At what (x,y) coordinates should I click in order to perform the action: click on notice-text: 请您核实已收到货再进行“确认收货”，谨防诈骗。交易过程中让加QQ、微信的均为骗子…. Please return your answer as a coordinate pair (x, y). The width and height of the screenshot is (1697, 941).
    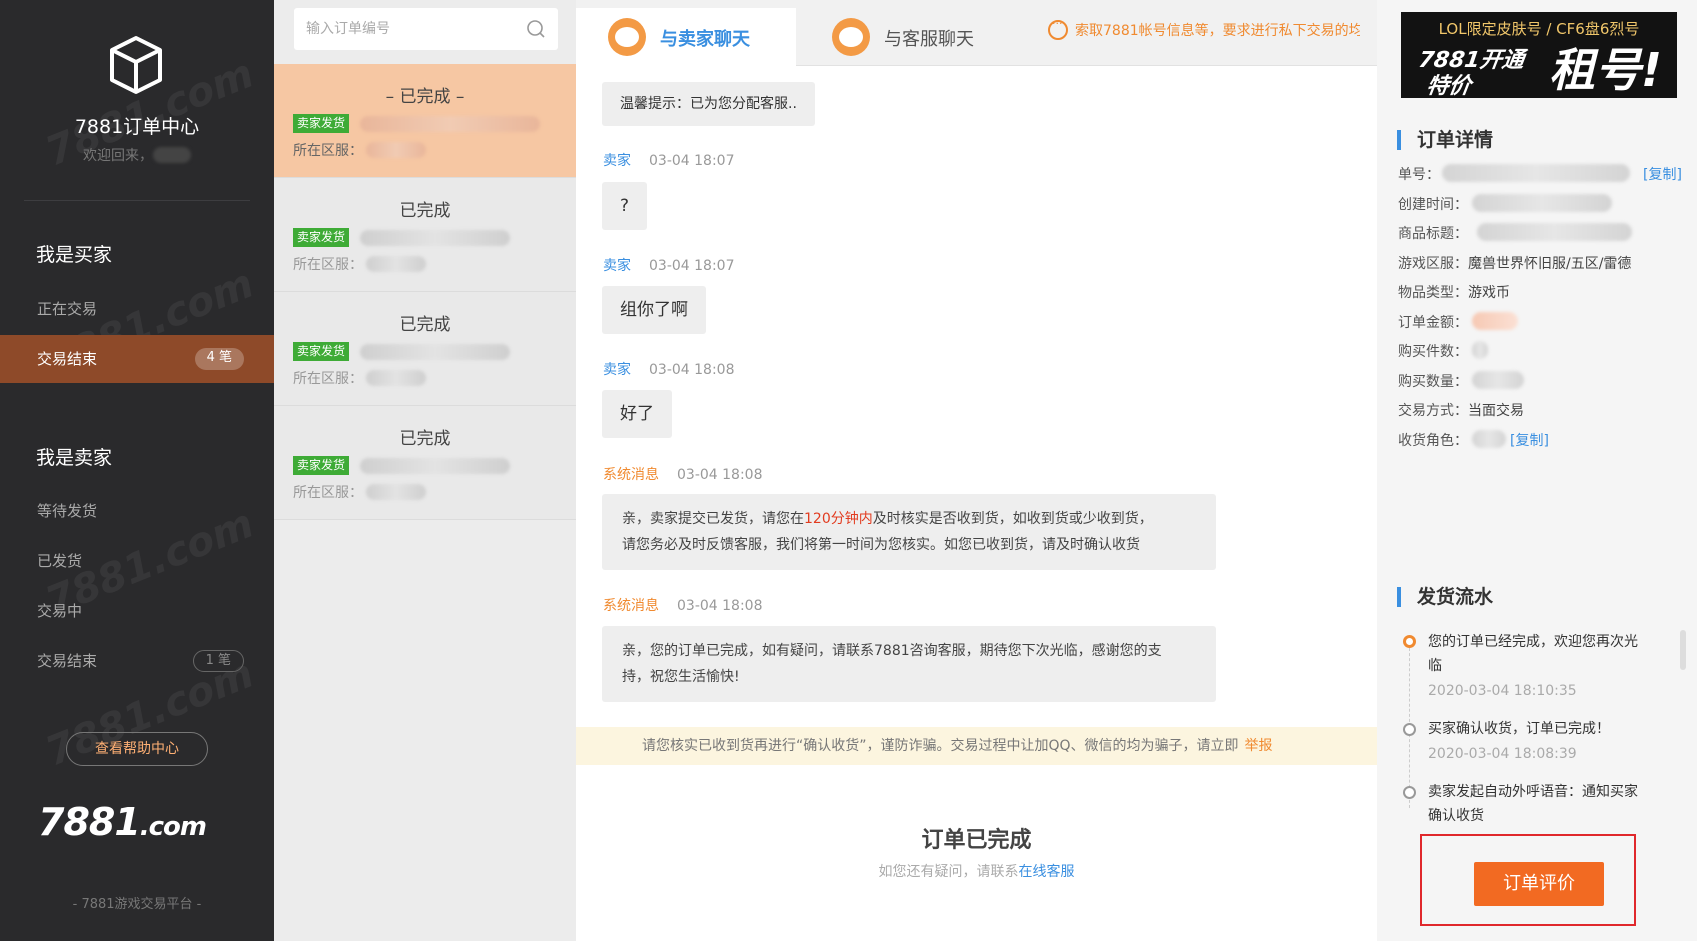
    Looking at the image, I should click on (940, 746).